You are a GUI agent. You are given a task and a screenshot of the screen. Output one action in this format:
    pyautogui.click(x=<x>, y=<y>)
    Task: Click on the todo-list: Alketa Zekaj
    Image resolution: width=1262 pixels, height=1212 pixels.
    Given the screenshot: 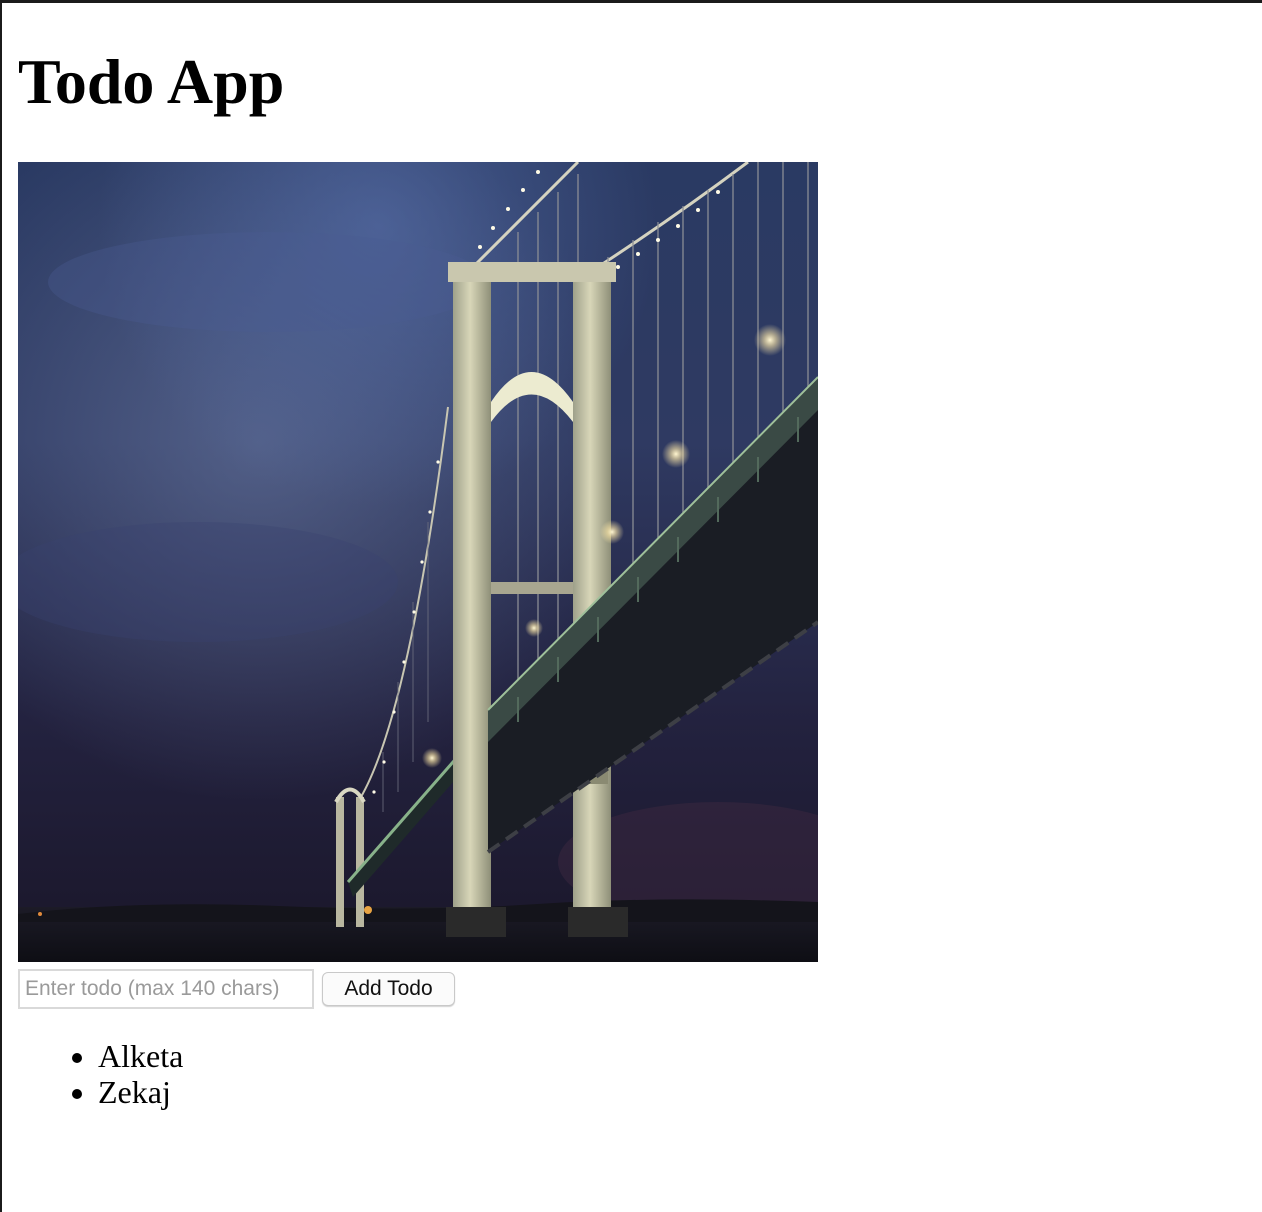 What is the action you would take?
    pyautogui.click(x=100, y=1074)
    